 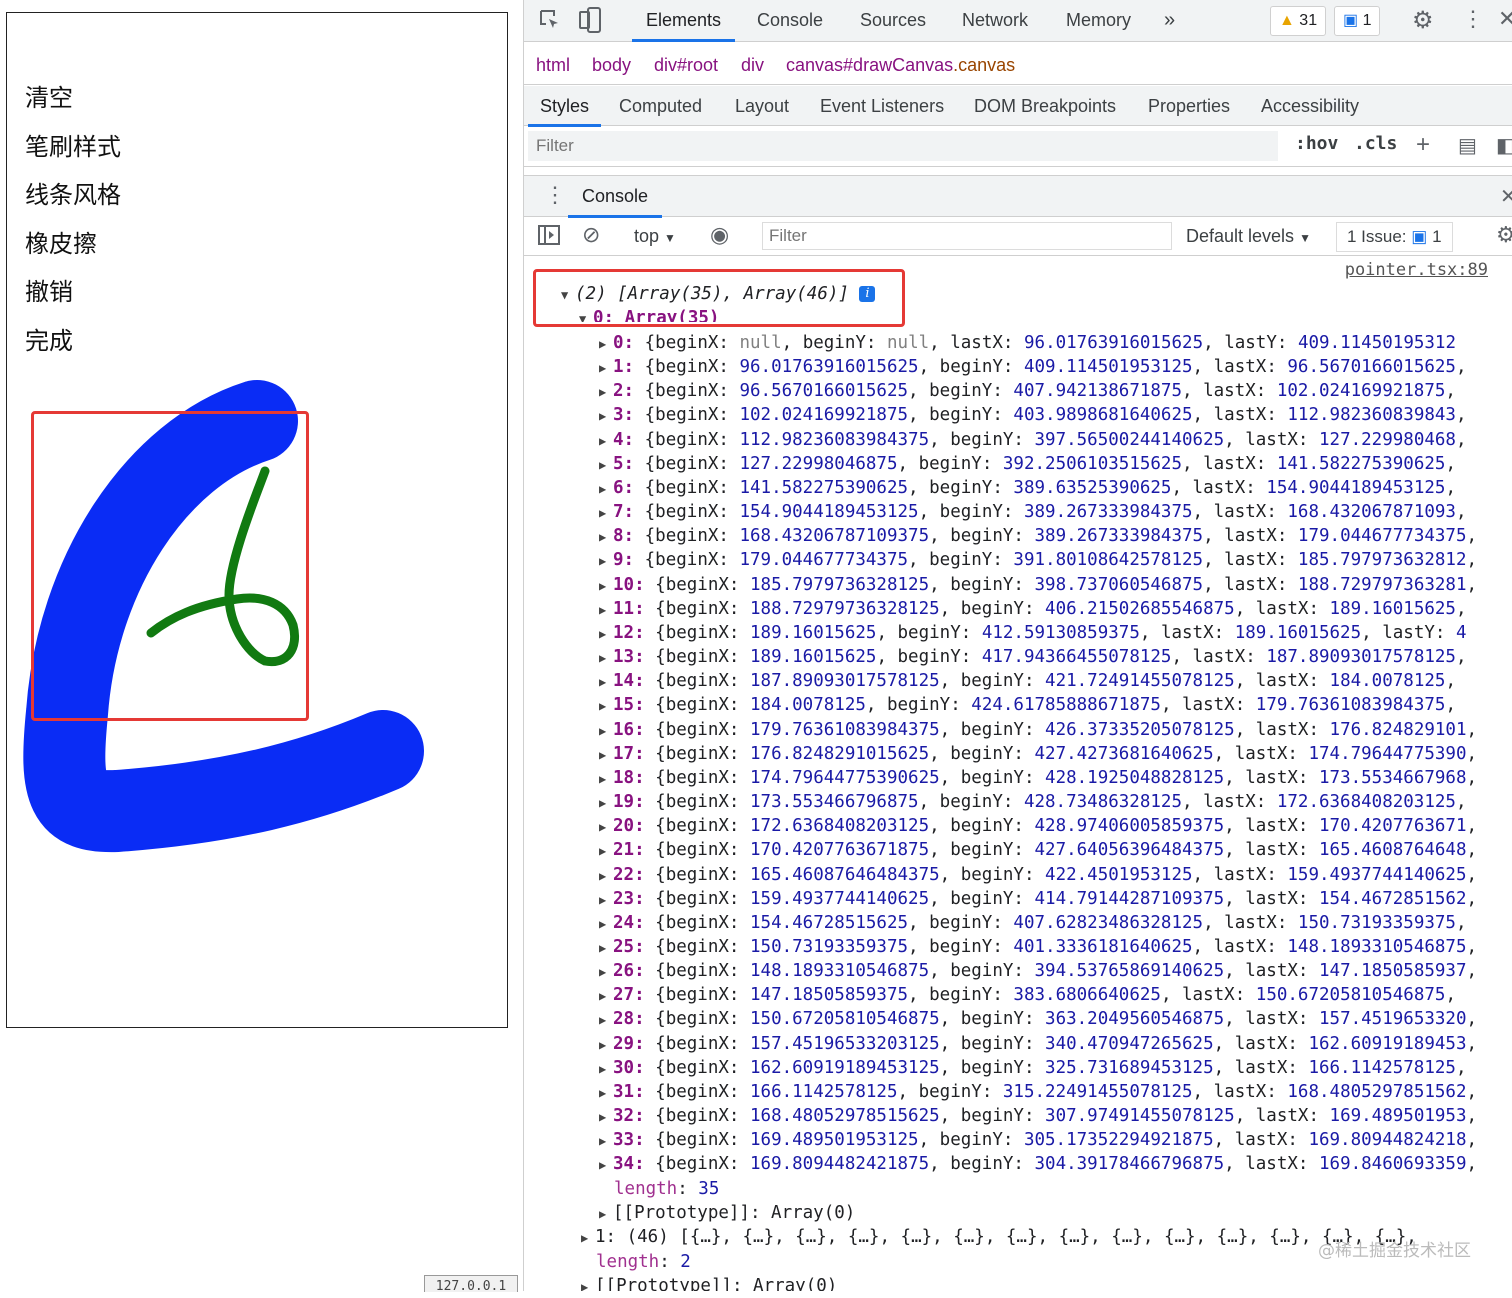 What do you see at coordinates (1505, 19) in the screenshot?
I see `close-devtools-icon: ✕` at bounding box center [1505, 19].